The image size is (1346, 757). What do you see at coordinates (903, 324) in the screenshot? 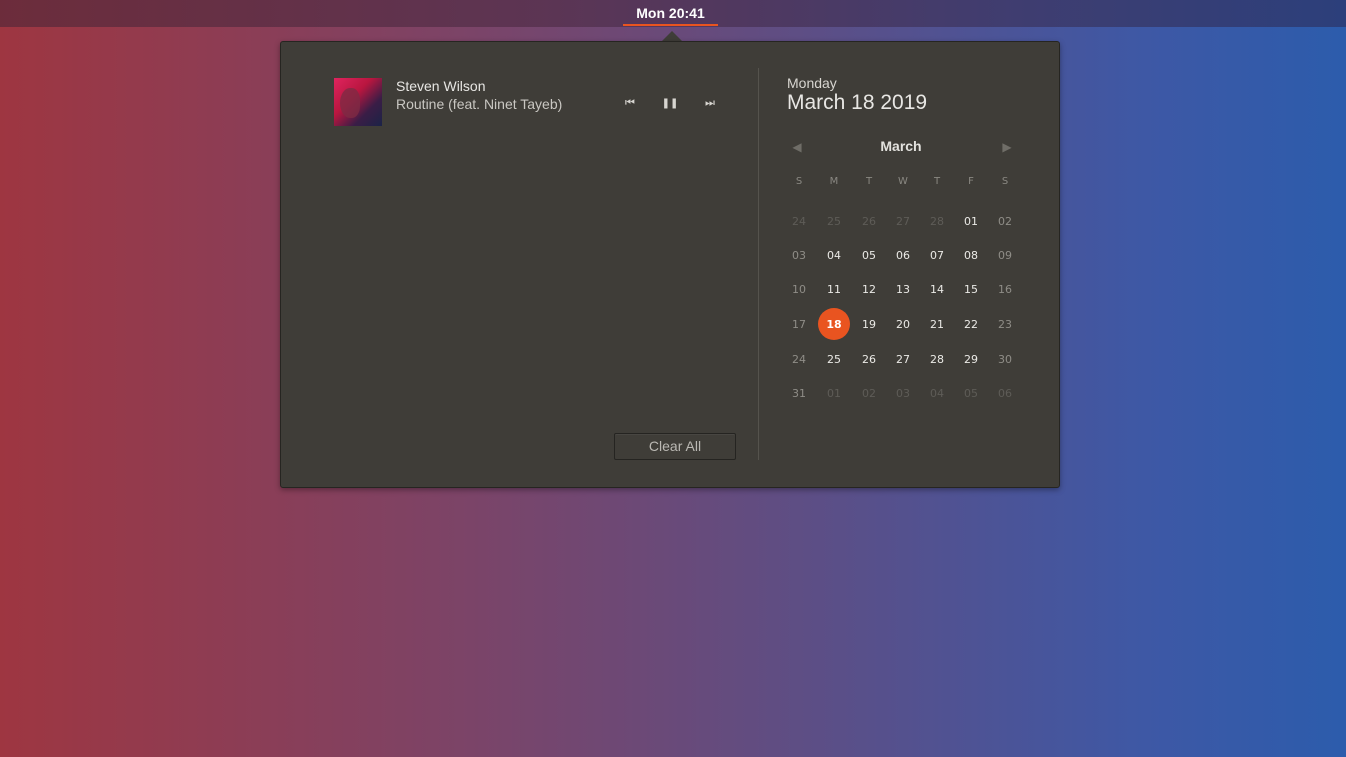
I see `calendar-day: 20` at bounding box center [903, 324].